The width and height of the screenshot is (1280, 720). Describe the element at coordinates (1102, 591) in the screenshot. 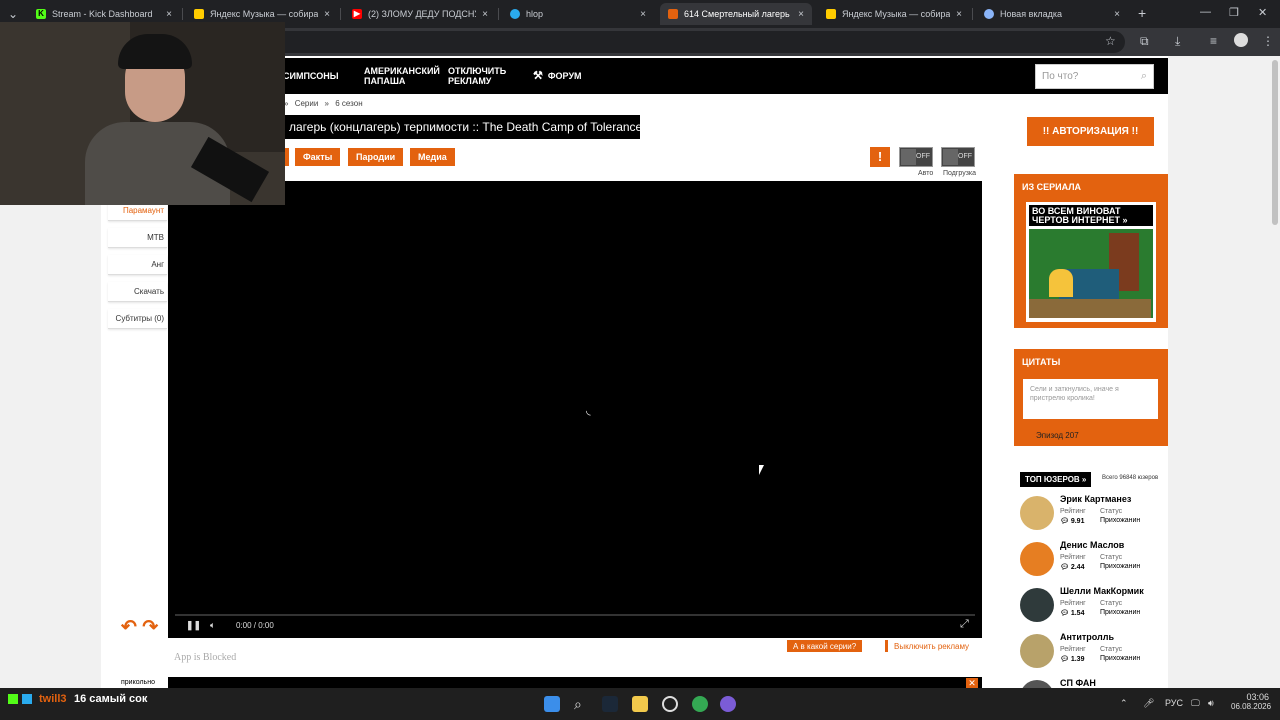

I see `user-name: Шелли МакКормик` at that location.